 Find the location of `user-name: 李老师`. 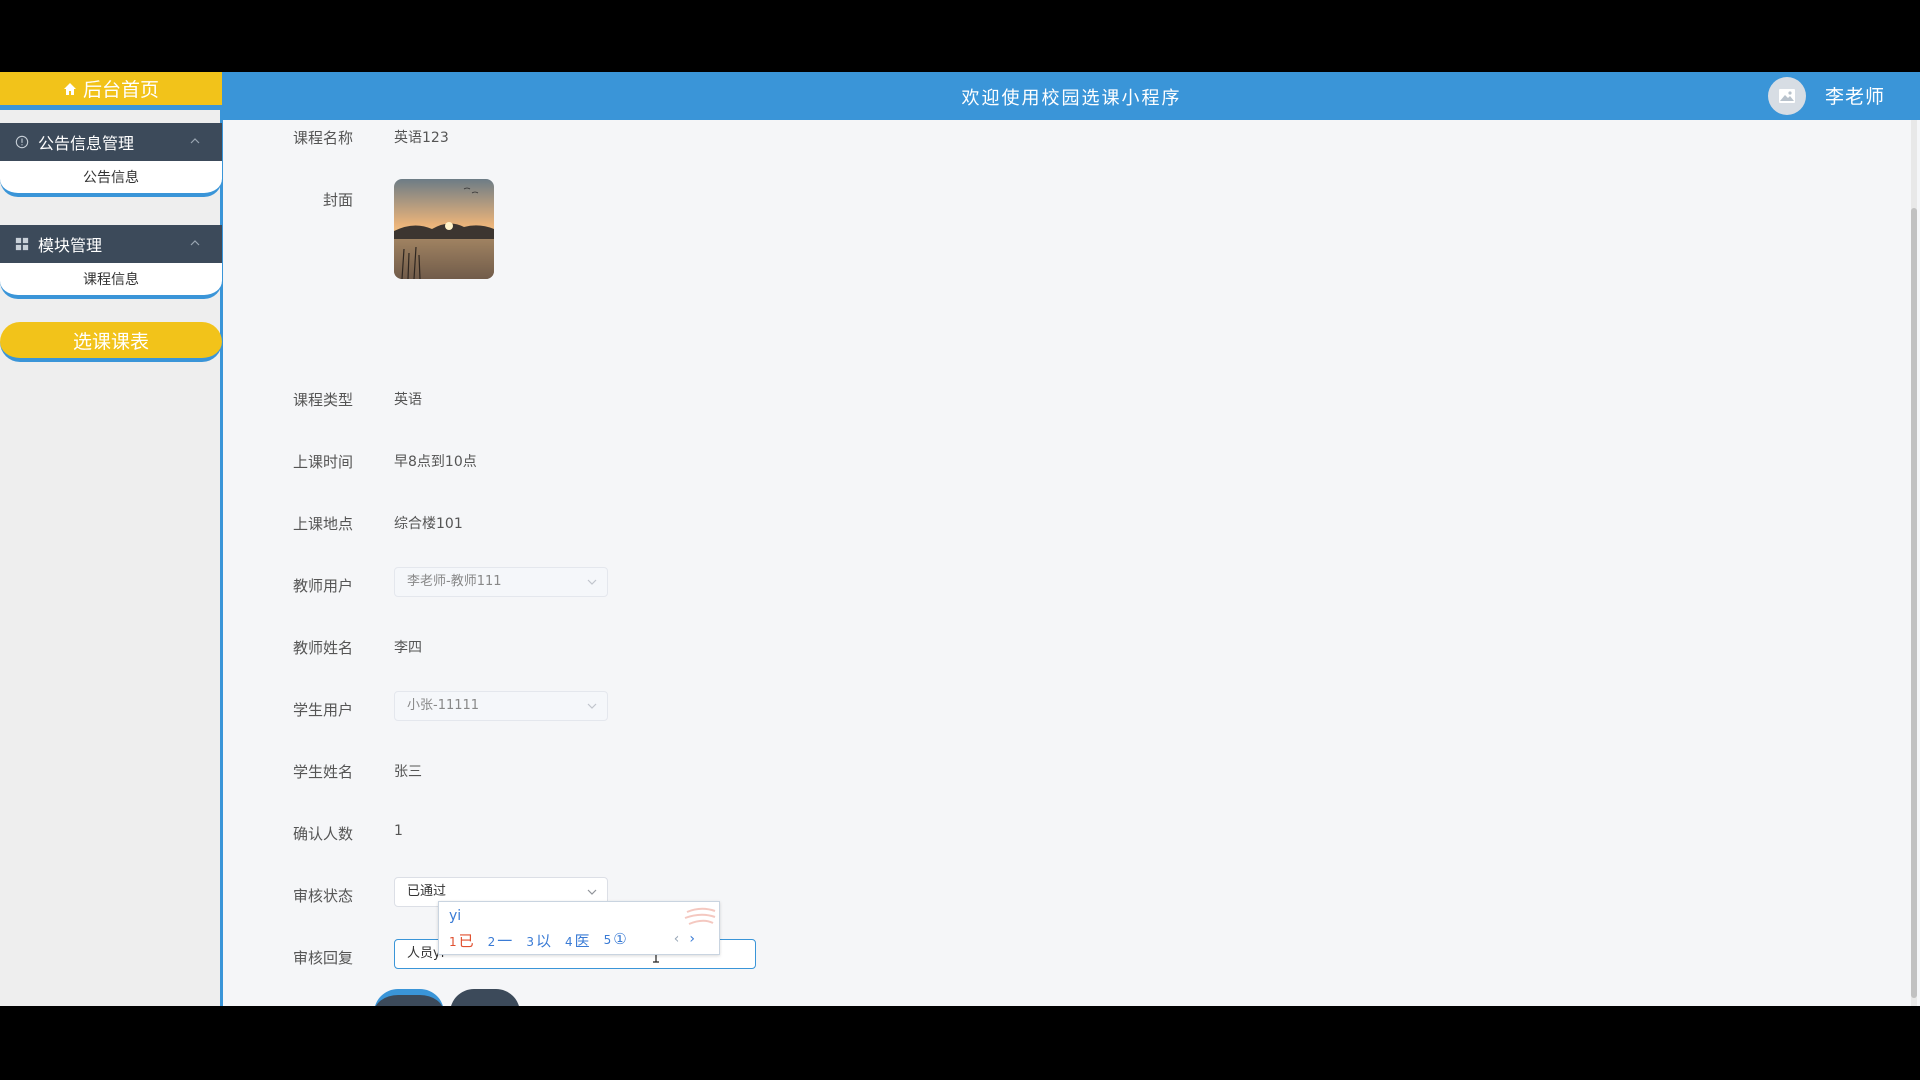

user-name: 李老师 is located at coordinates (1855, 95).